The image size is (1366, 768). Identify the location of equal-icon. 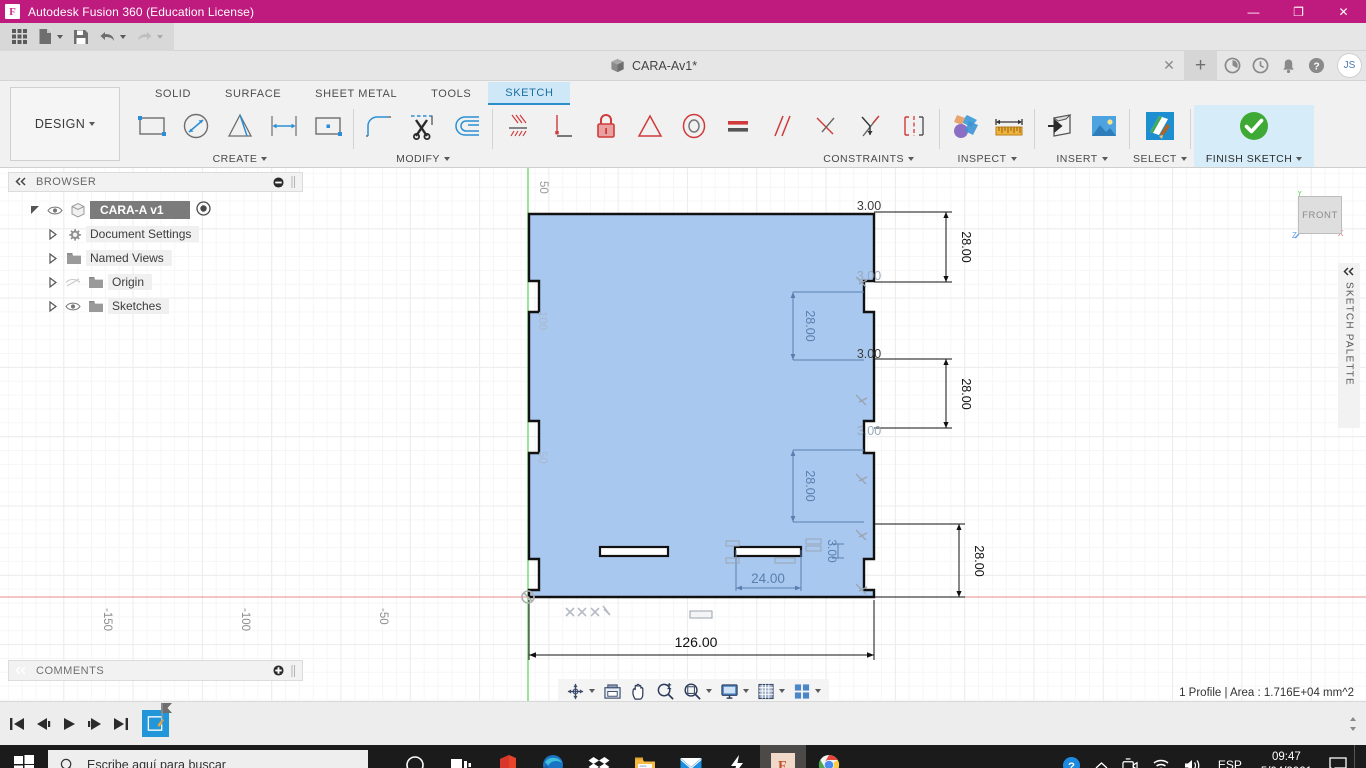
(738, 126).